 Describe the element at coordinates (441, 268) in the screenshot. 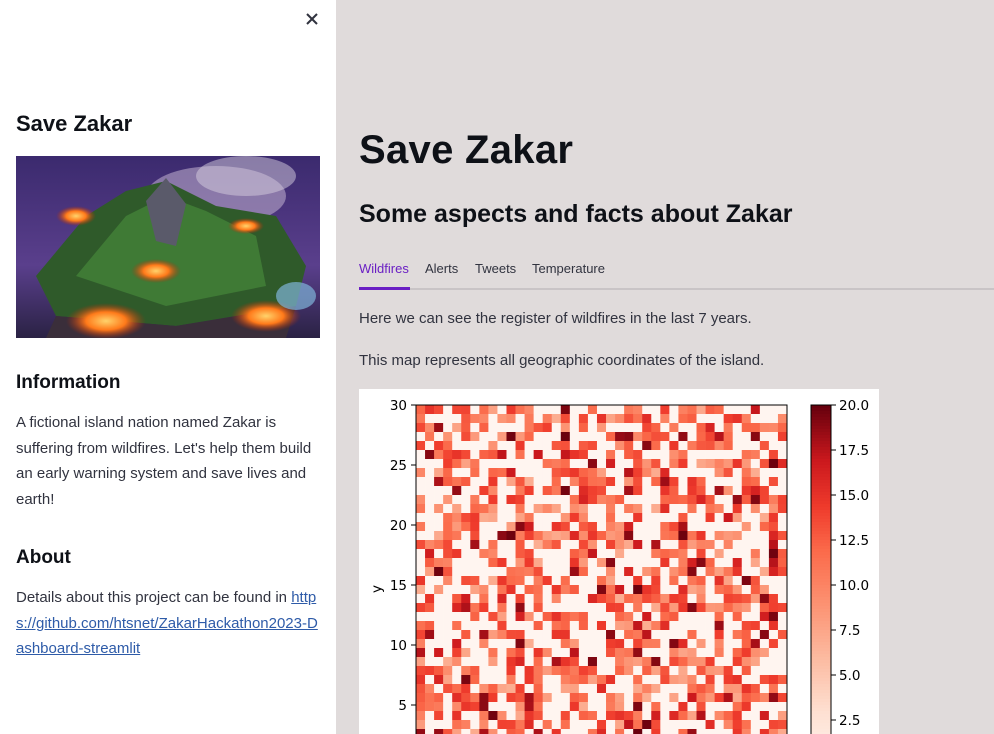

I see `tab-alerts: Alerts` at that location.